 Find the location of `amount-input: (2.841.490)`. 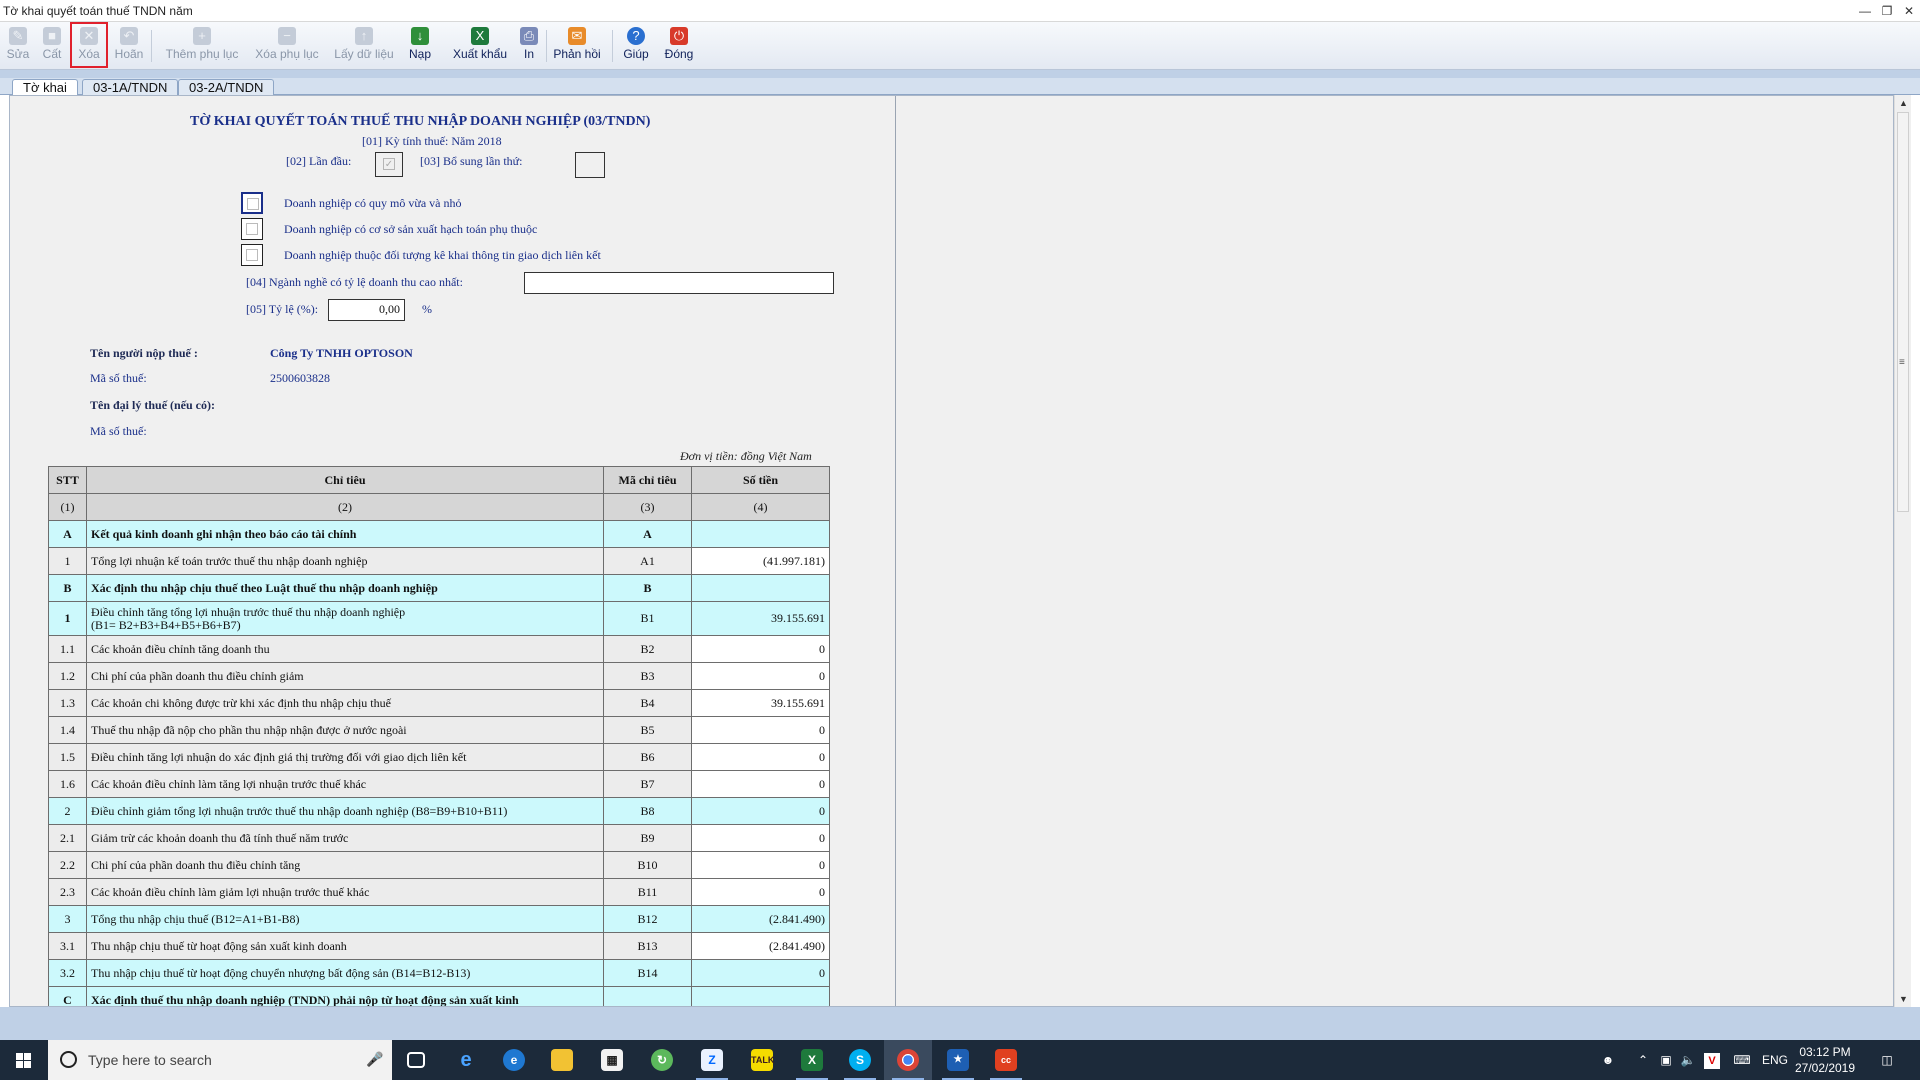

amount-input: (2.841.490) is located at coordinates (760, 946).